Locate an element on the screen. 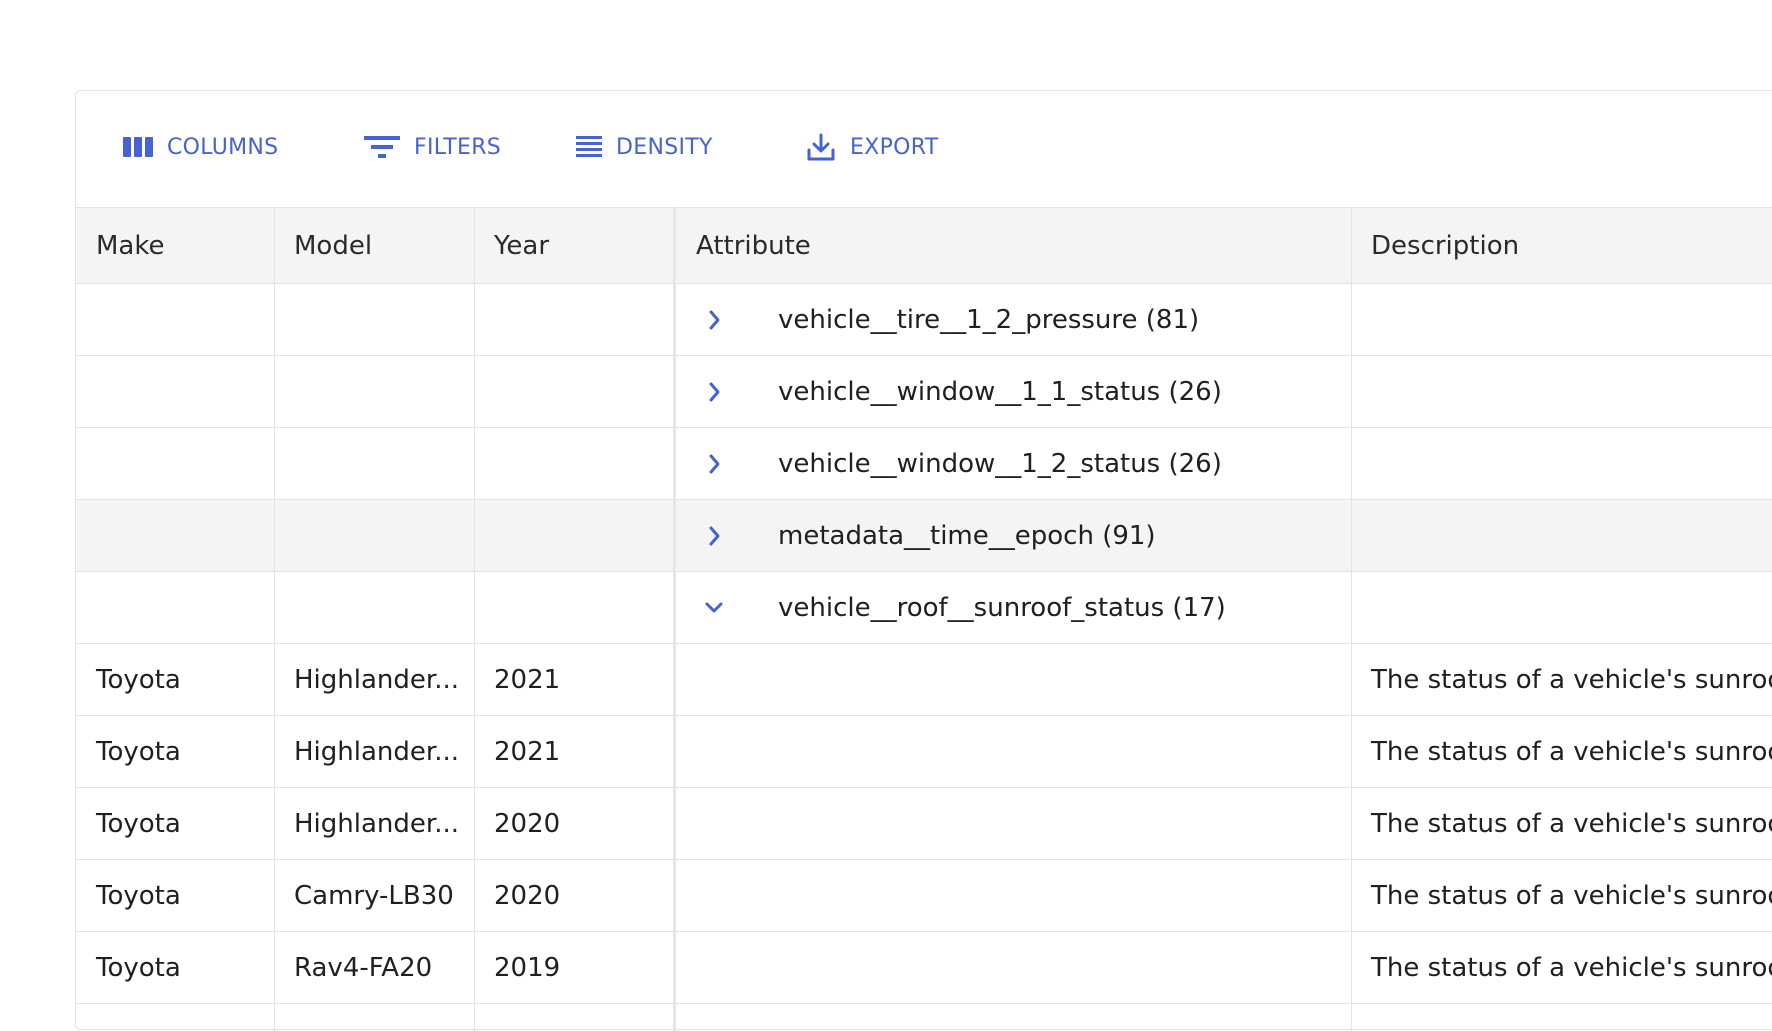 This screenshot has height=1031, width=1772. column-header-year: Year is located at coordinates (574, 246).